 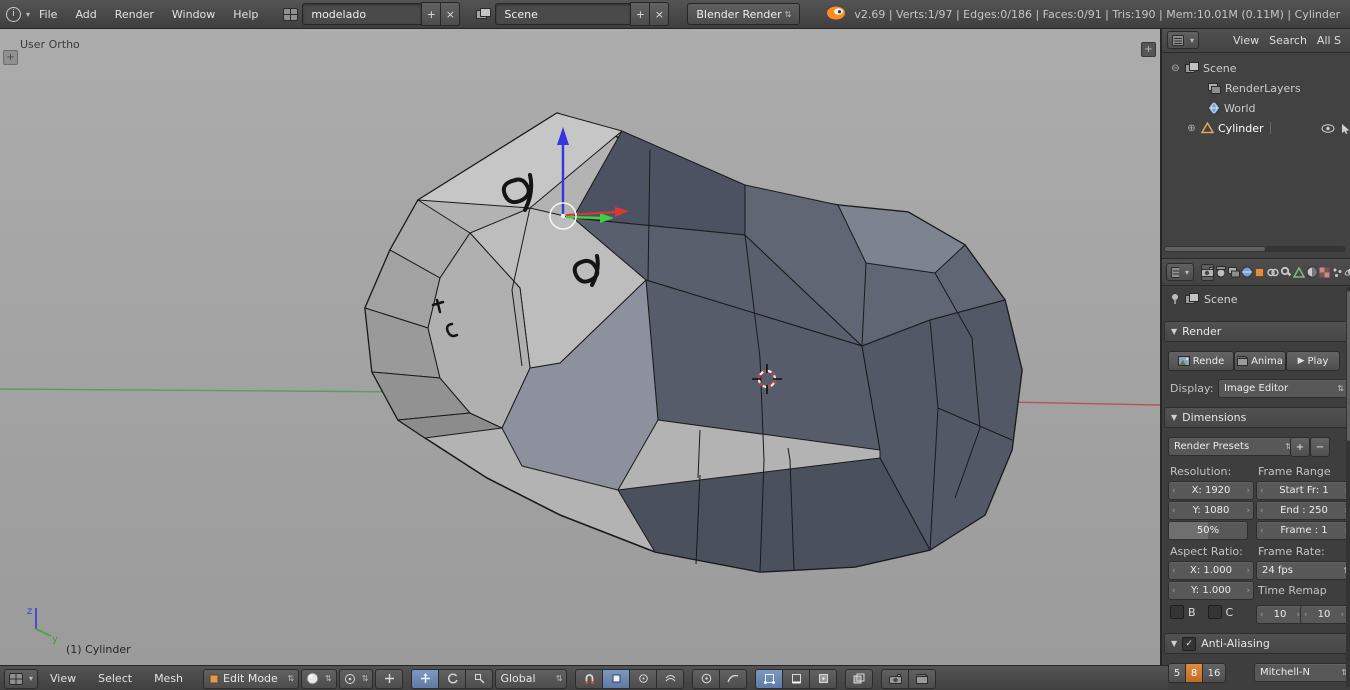 What do you see at coordinates (823, 678) in the screenshot?
I see `face-select-button` at bounding box center [823, 678].